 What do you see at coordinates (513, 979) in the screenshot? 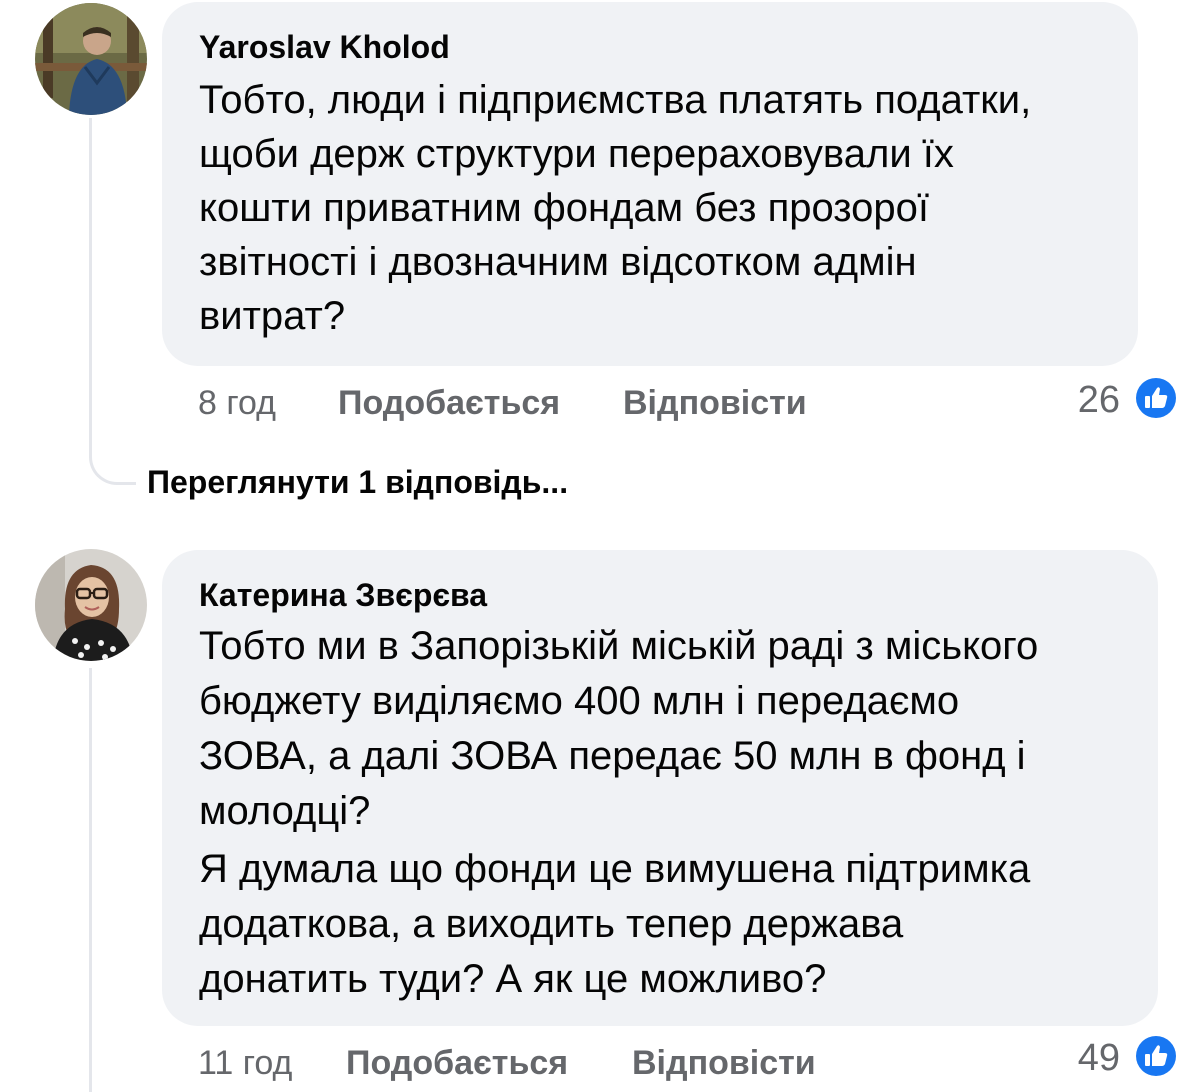
I see `comment-text-line: донатить туди? А як це можливо?` at bounding box center [513, 979].